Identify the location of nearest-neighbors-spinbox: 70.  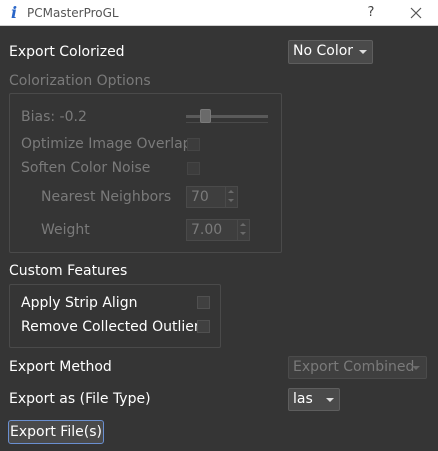
(212, 197).